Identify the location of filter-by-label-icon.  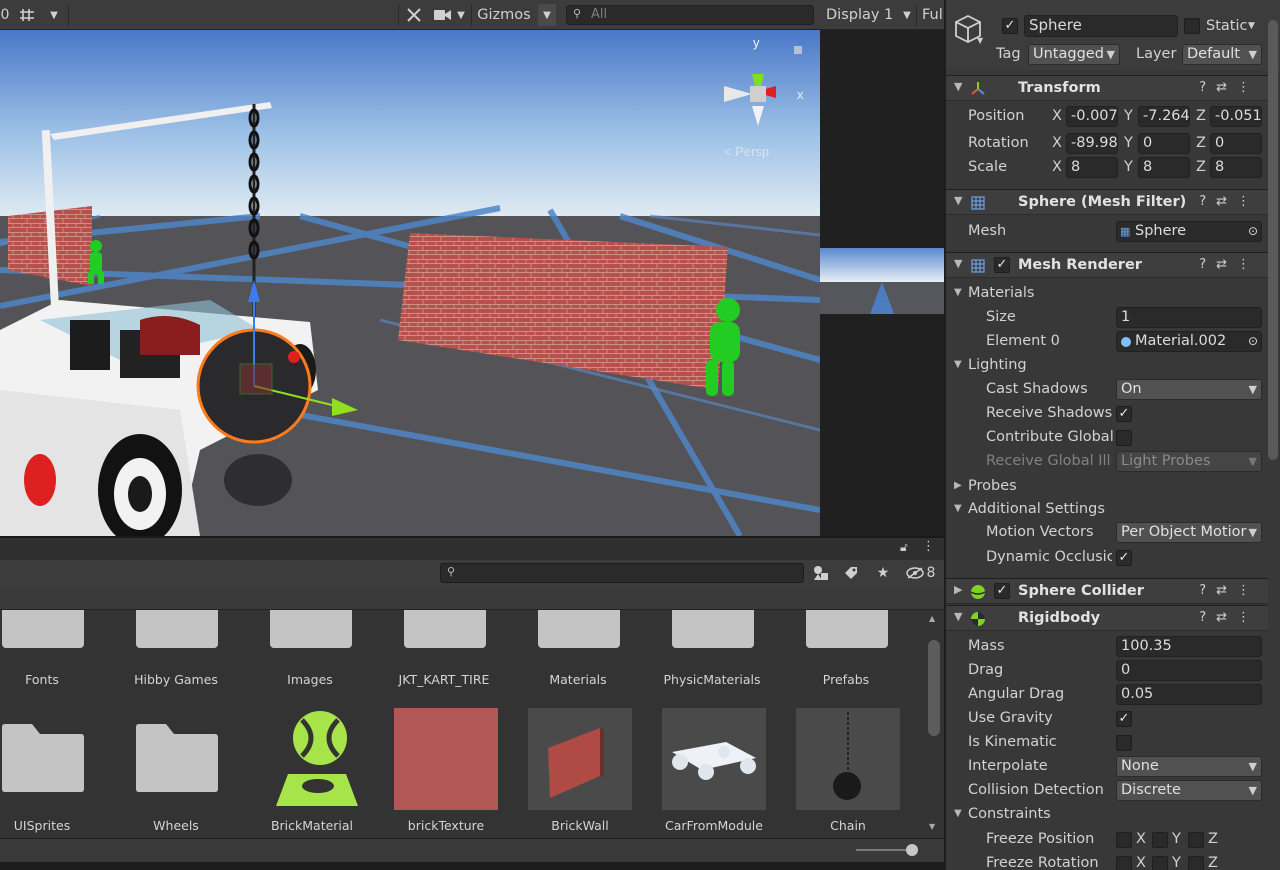
(851, 573).